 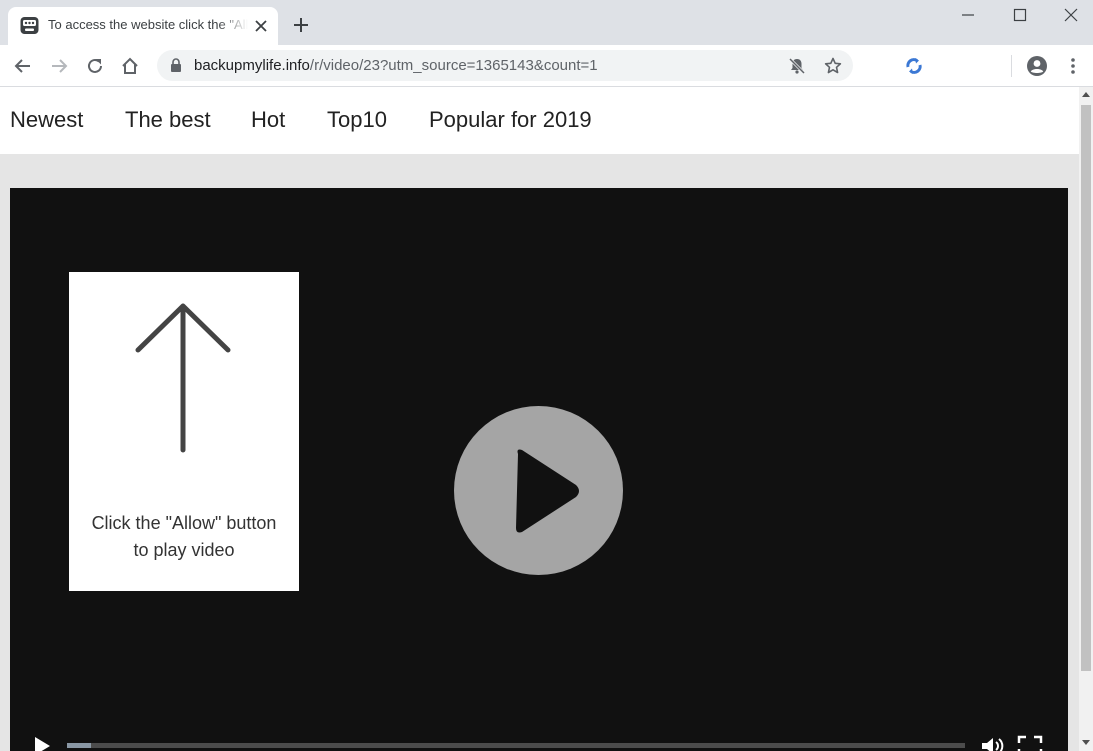 What do you see at coordinates (176, 65) in the screenshot?
I see `lock-icon` at bounding box center [176, 65].